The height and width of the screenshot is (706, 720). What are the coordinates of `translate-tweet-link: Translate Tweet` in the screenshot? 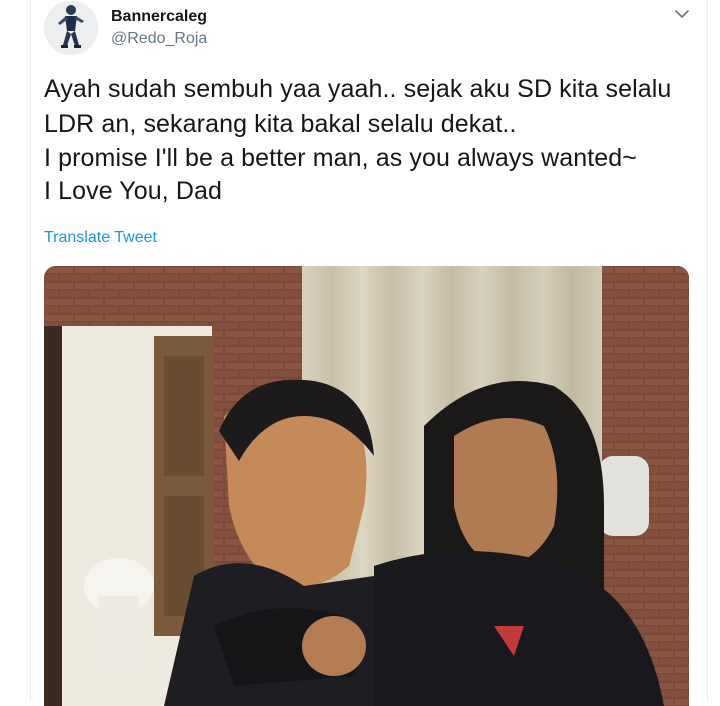 It's located at (100, 238).